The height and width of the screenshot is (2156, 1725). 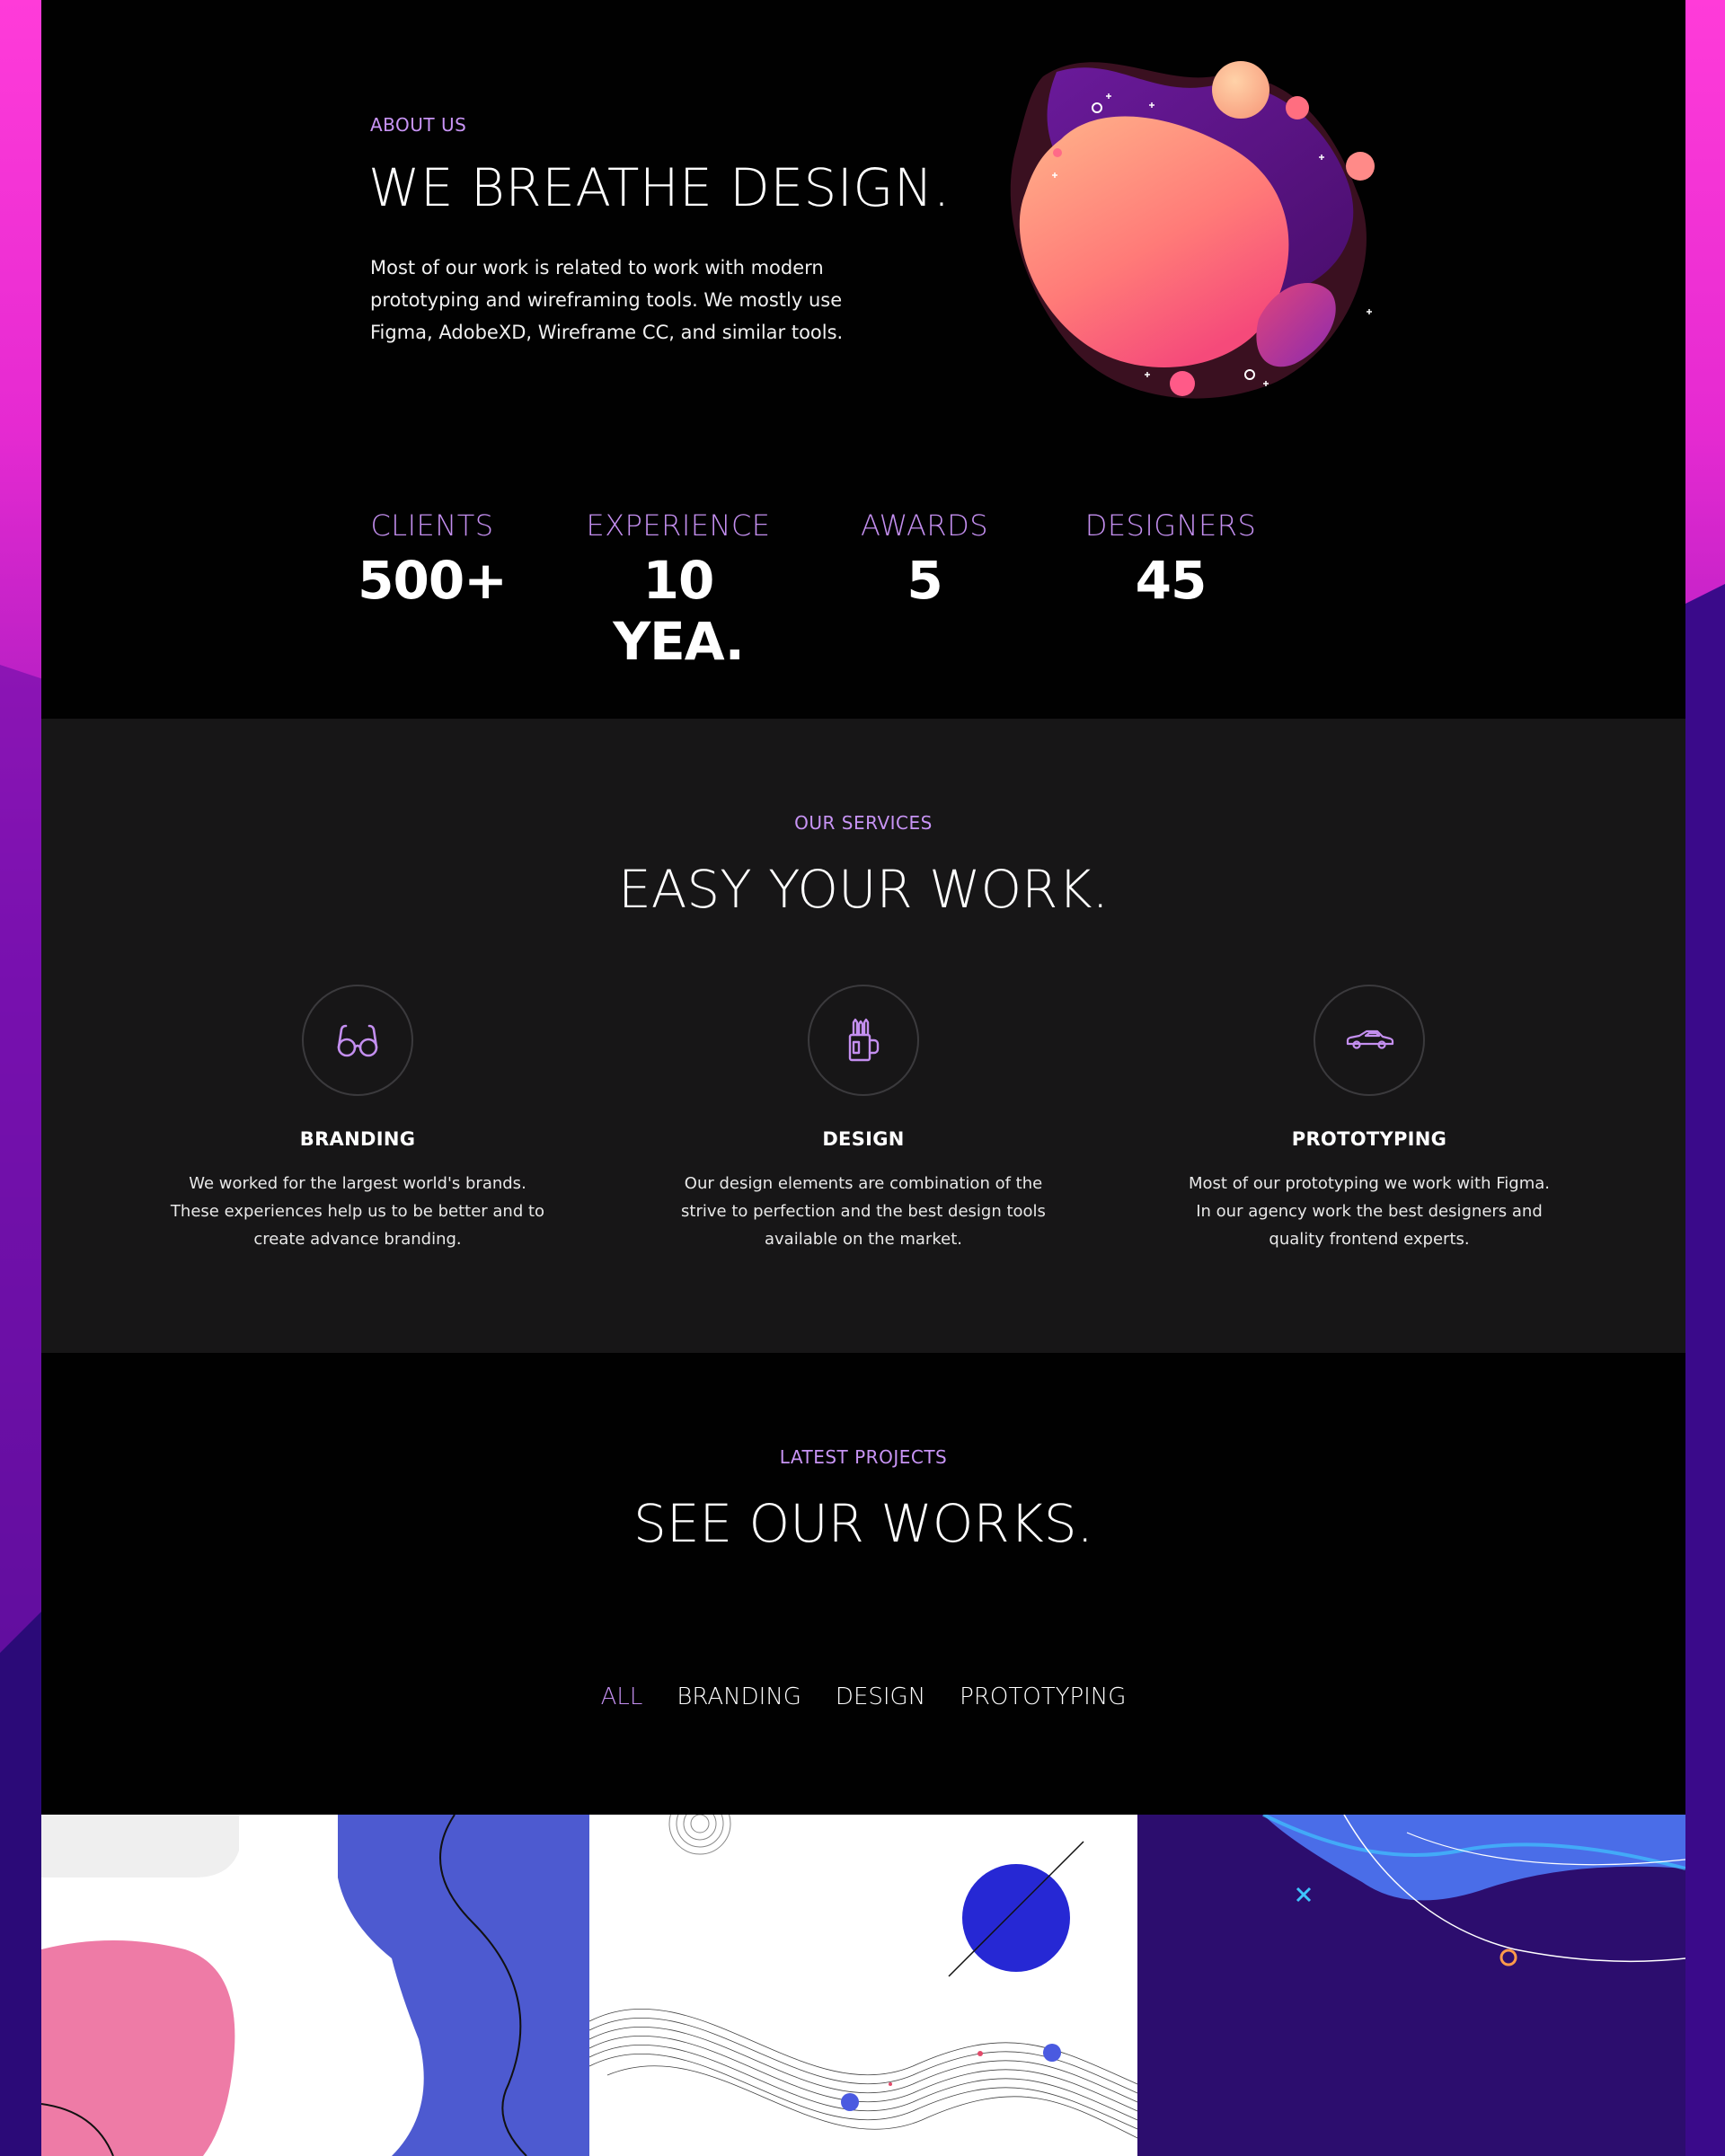 I want to click on service-title: DESIGN, so click(x=863, y=1139).